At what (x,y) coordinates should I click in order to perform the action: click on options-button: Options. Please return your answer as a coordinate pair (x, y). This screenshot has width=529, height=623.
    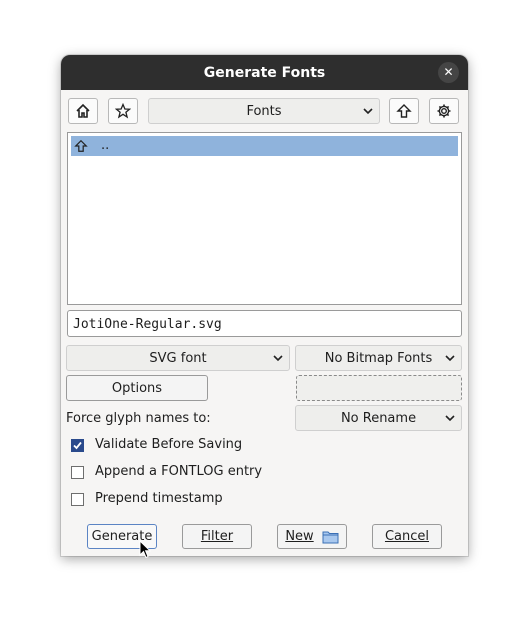
    Looking at the image, I should click on (137, 388).